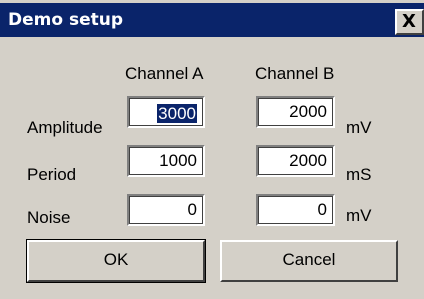 The image size is (424, 299). Describe the element at coordinates (295, 73) in the screenshot. I see `column-header-channel-b: Channel B` at that location.